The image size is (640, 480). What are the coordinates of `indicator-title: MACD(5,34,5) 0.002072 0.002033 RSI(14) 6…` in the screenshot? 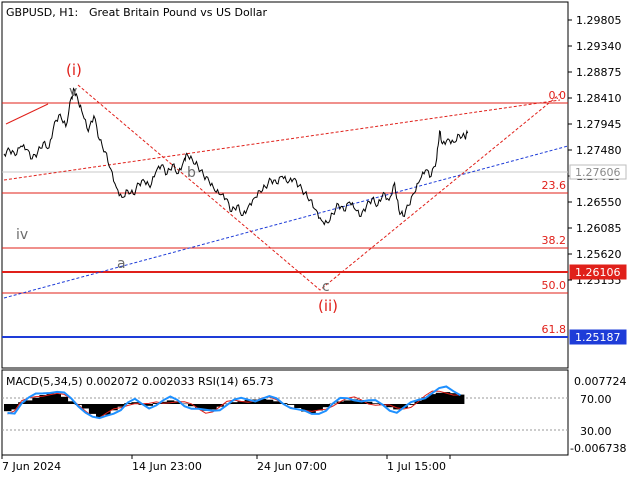 It's located at (139, 381).